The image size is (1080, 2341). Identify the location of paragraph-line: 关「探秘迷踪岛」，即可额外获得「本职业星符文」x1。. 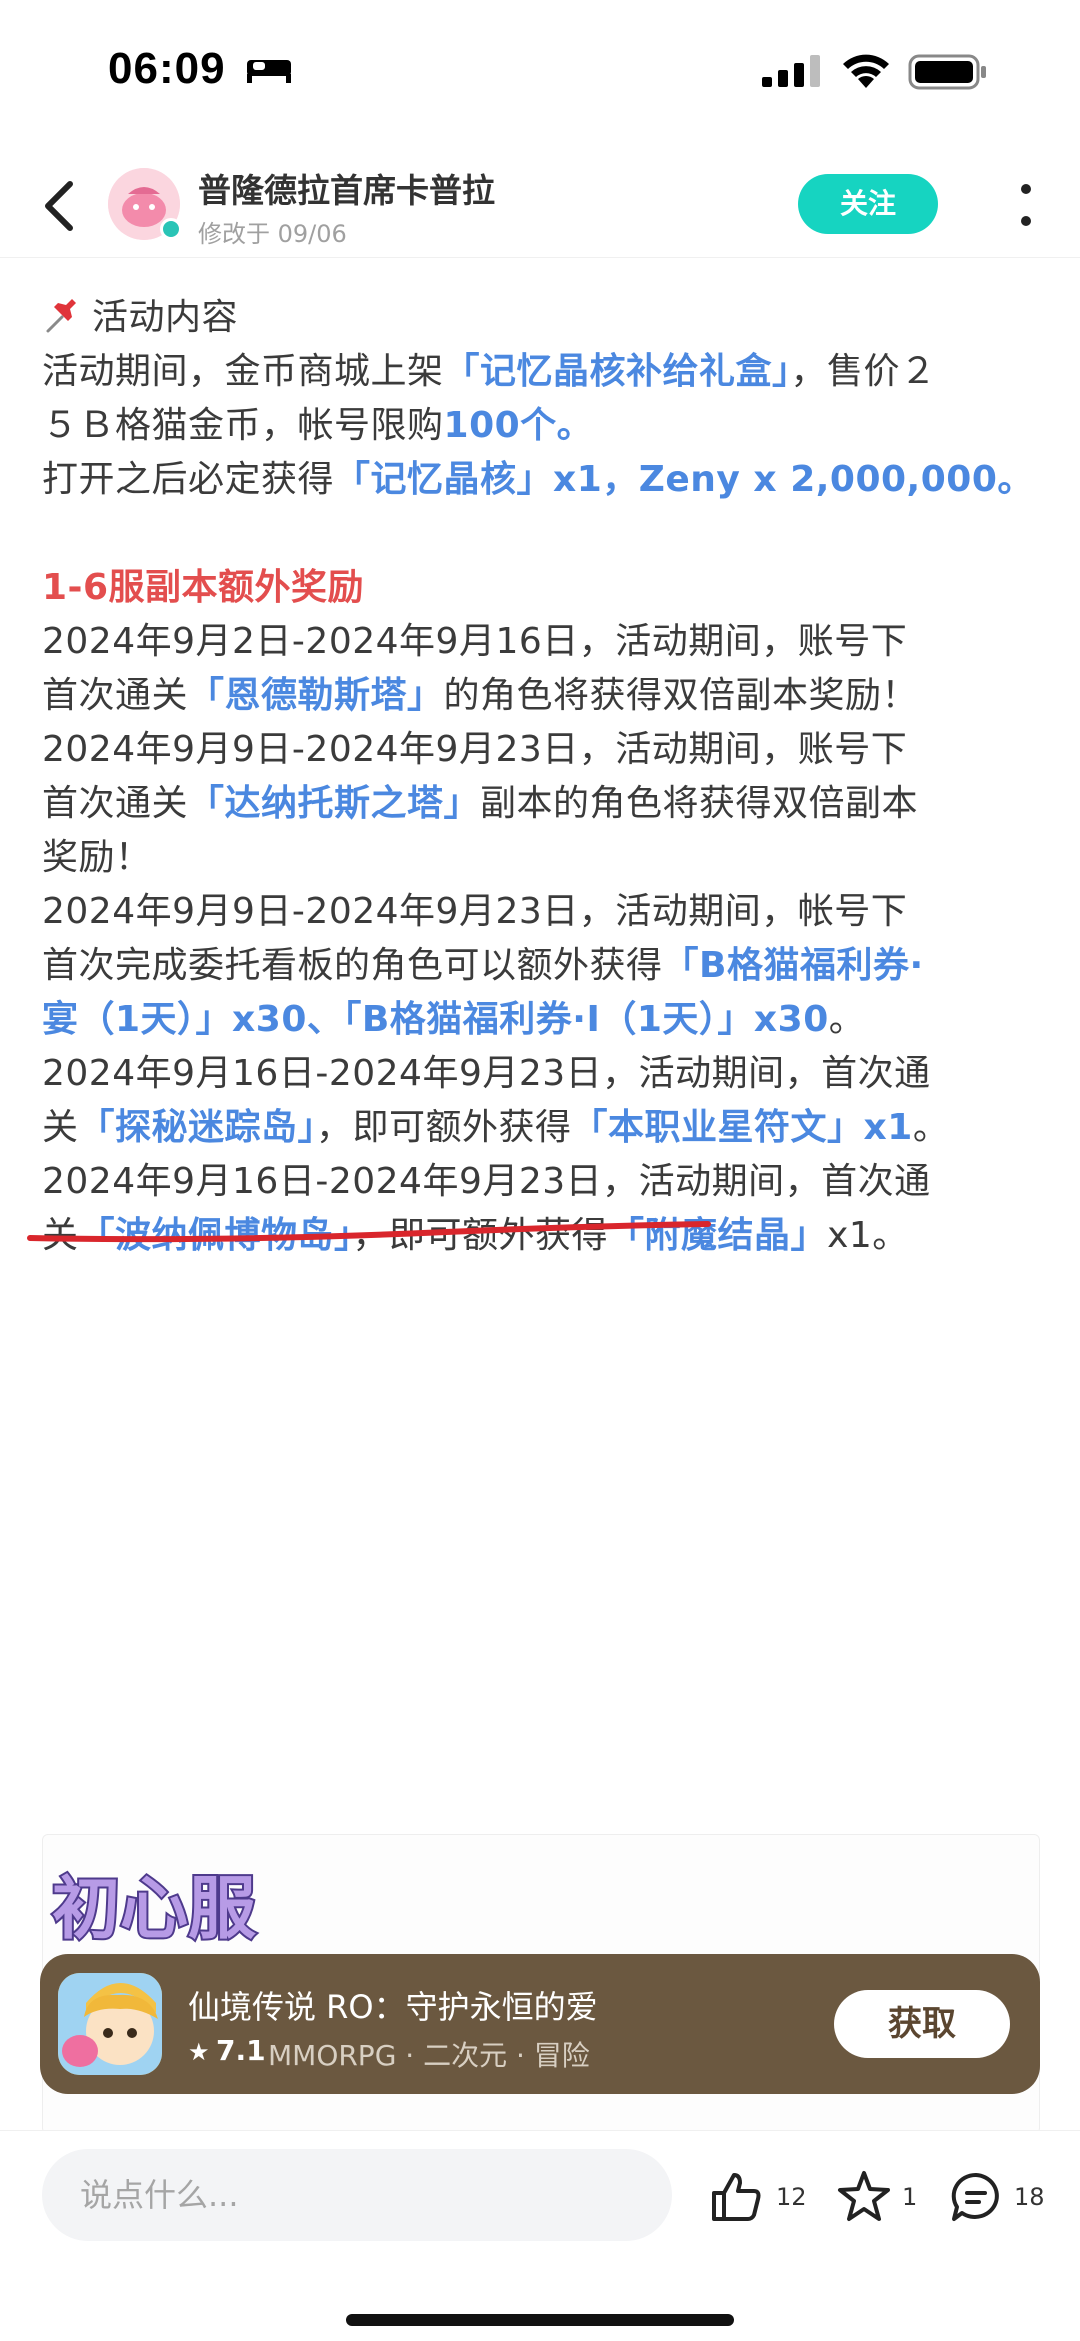
(495, 1128).